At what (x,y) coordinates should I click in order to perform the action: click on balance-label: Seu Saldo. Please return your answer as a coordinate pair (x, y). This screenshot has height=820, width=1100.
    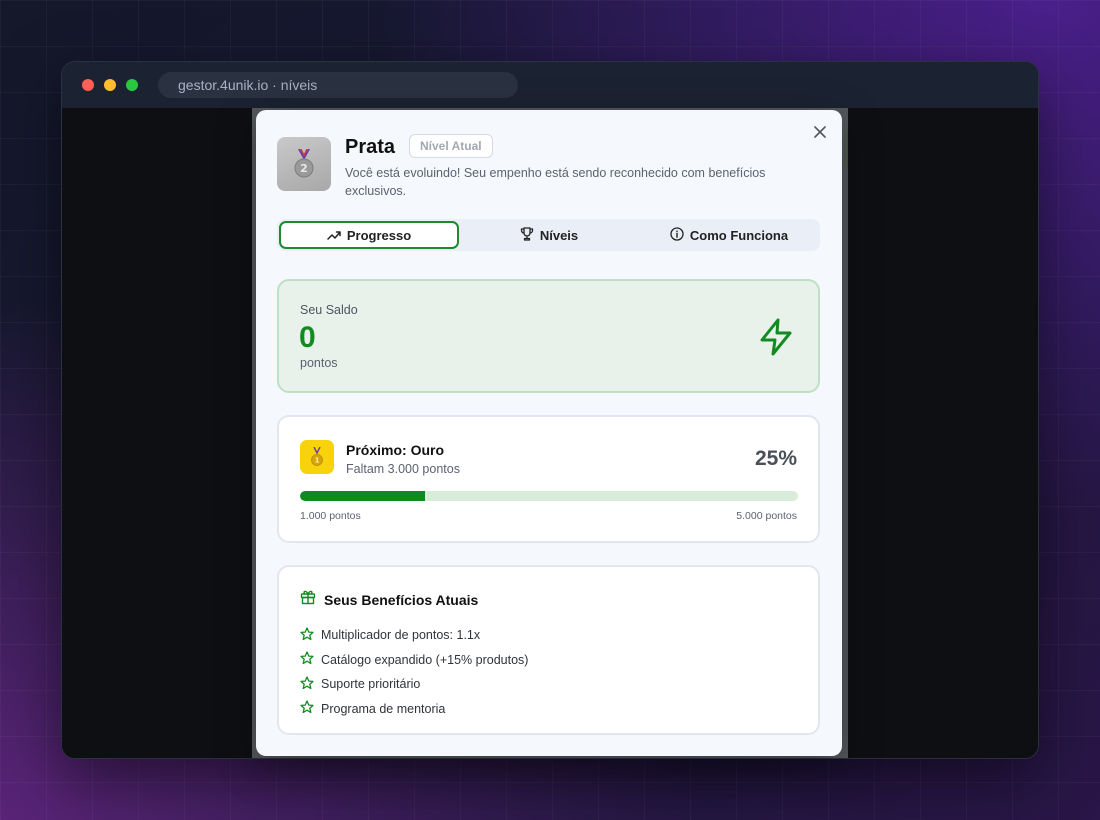
    Looking at the image, I should click on (329, 310).